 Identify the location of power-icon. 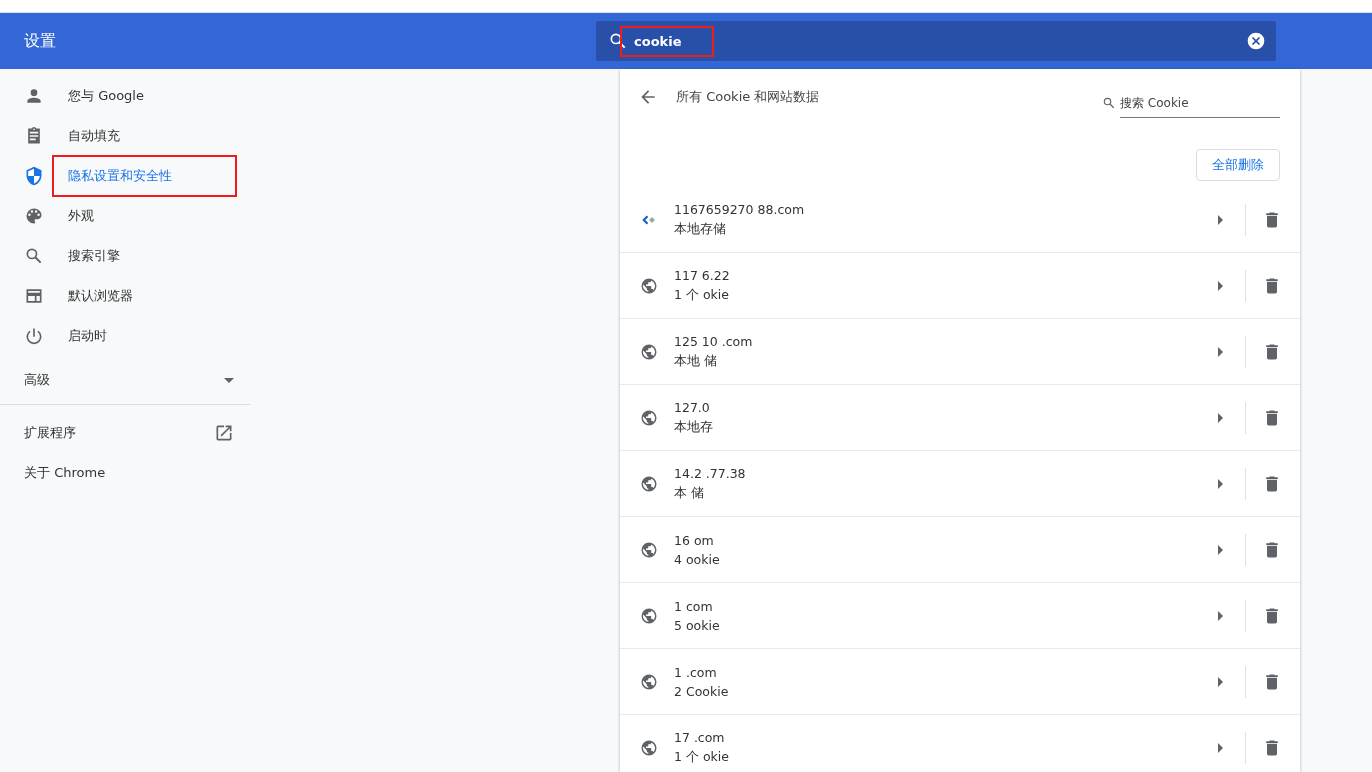
(34, 336).